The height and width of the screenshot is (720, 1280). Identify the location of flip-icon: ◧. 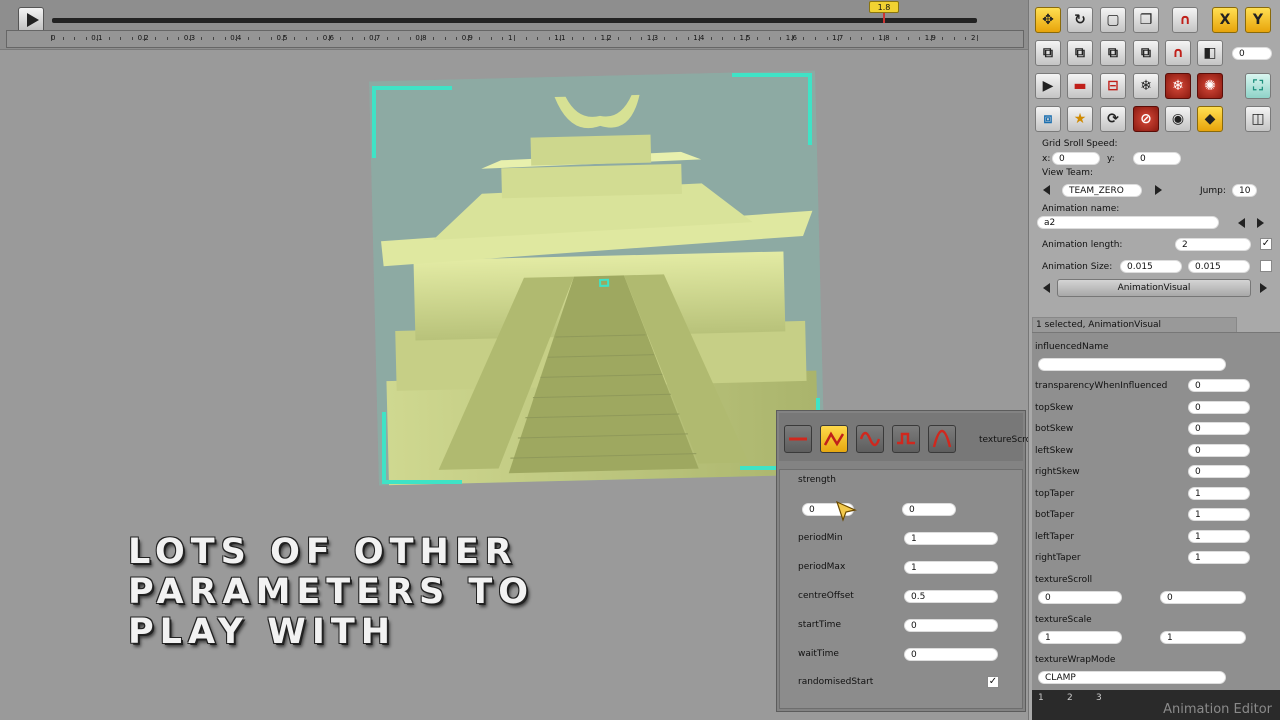
(1210, 53).